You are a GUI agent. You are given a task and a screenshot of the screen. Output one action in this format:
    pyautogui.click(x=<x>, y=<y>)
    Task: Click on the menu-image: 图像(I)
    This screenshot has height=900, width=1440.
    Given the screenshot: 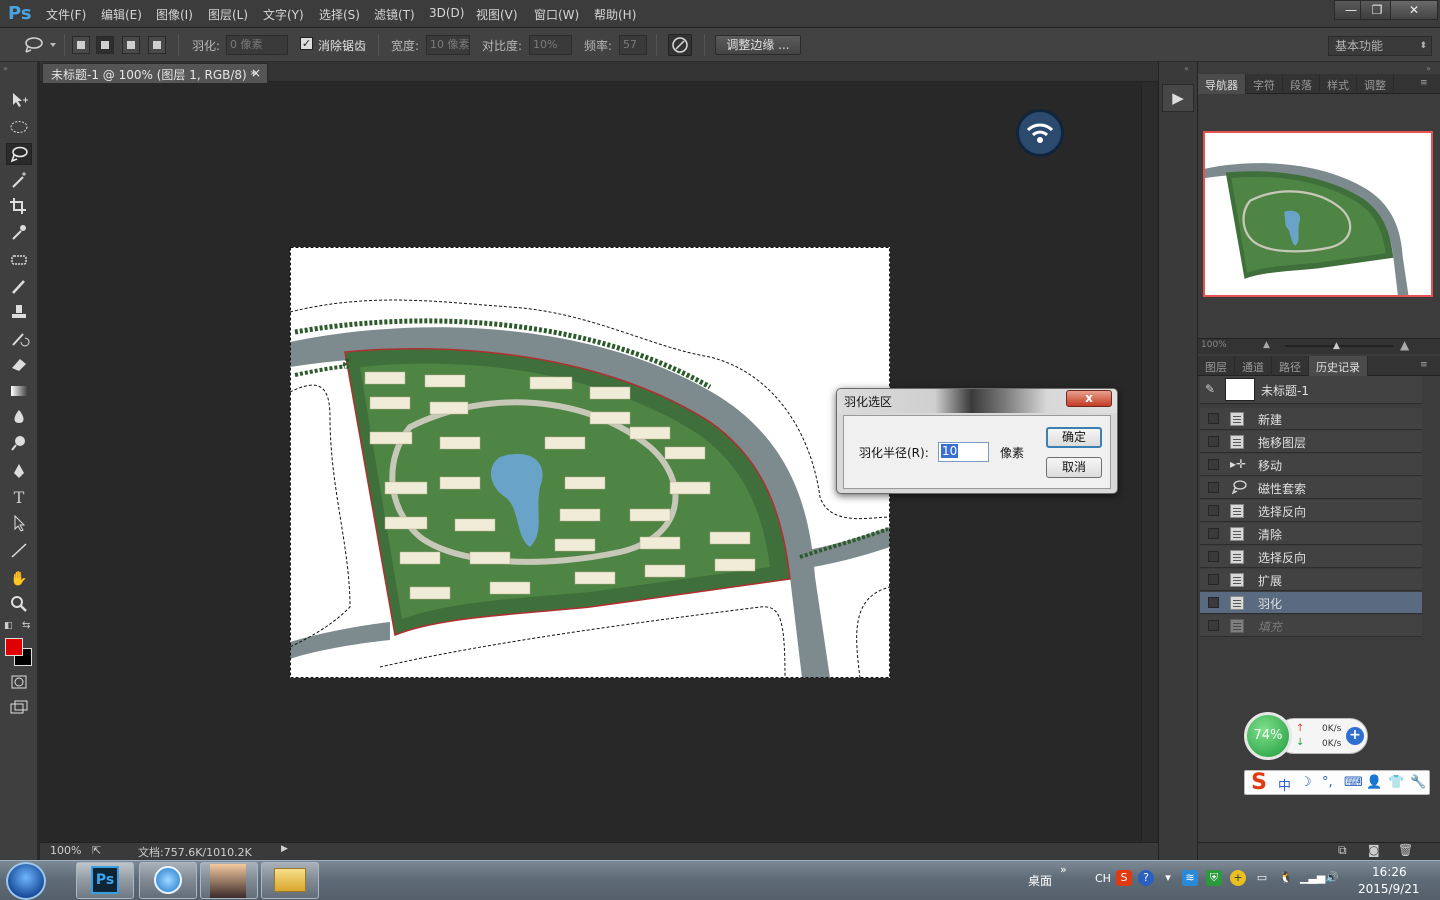 What is the action you would take?
    pyautogui.click(x=174, y=14)
    